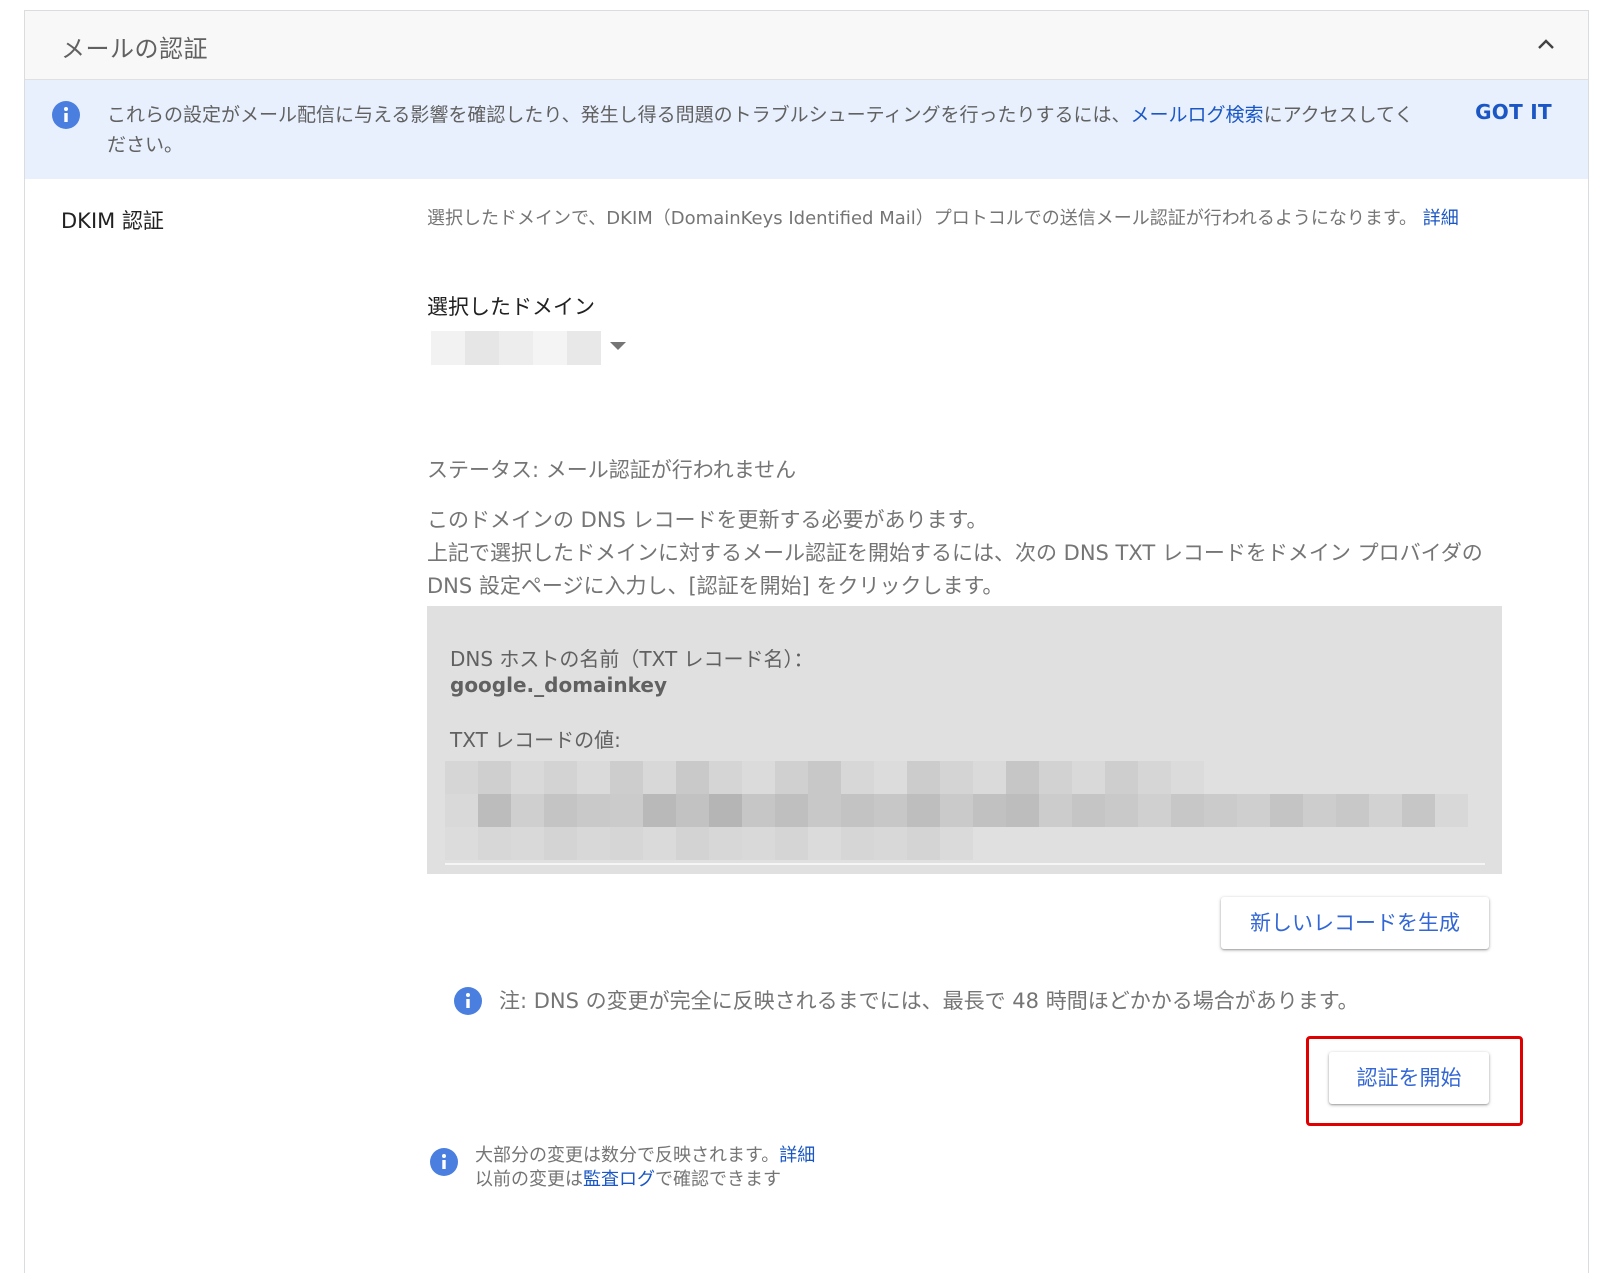  I want to click on status-text: ステータス: メール認証が行われません, so click(612, 470).